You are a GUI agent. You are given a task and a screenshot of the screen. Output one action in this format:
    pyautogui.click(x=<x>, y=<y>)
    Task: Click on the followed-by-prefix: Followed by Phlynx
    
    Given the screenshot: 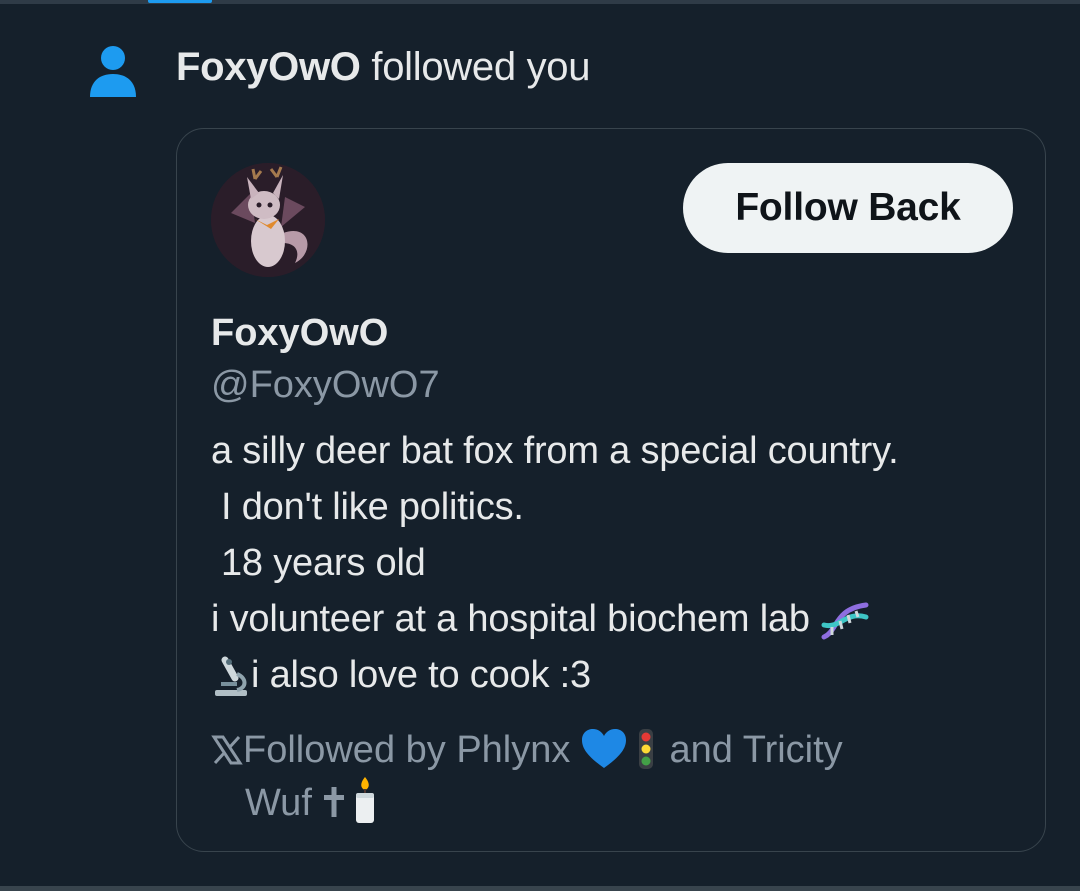 What is the action you would take?
    pyautogui.click(x=412, y=750)
    